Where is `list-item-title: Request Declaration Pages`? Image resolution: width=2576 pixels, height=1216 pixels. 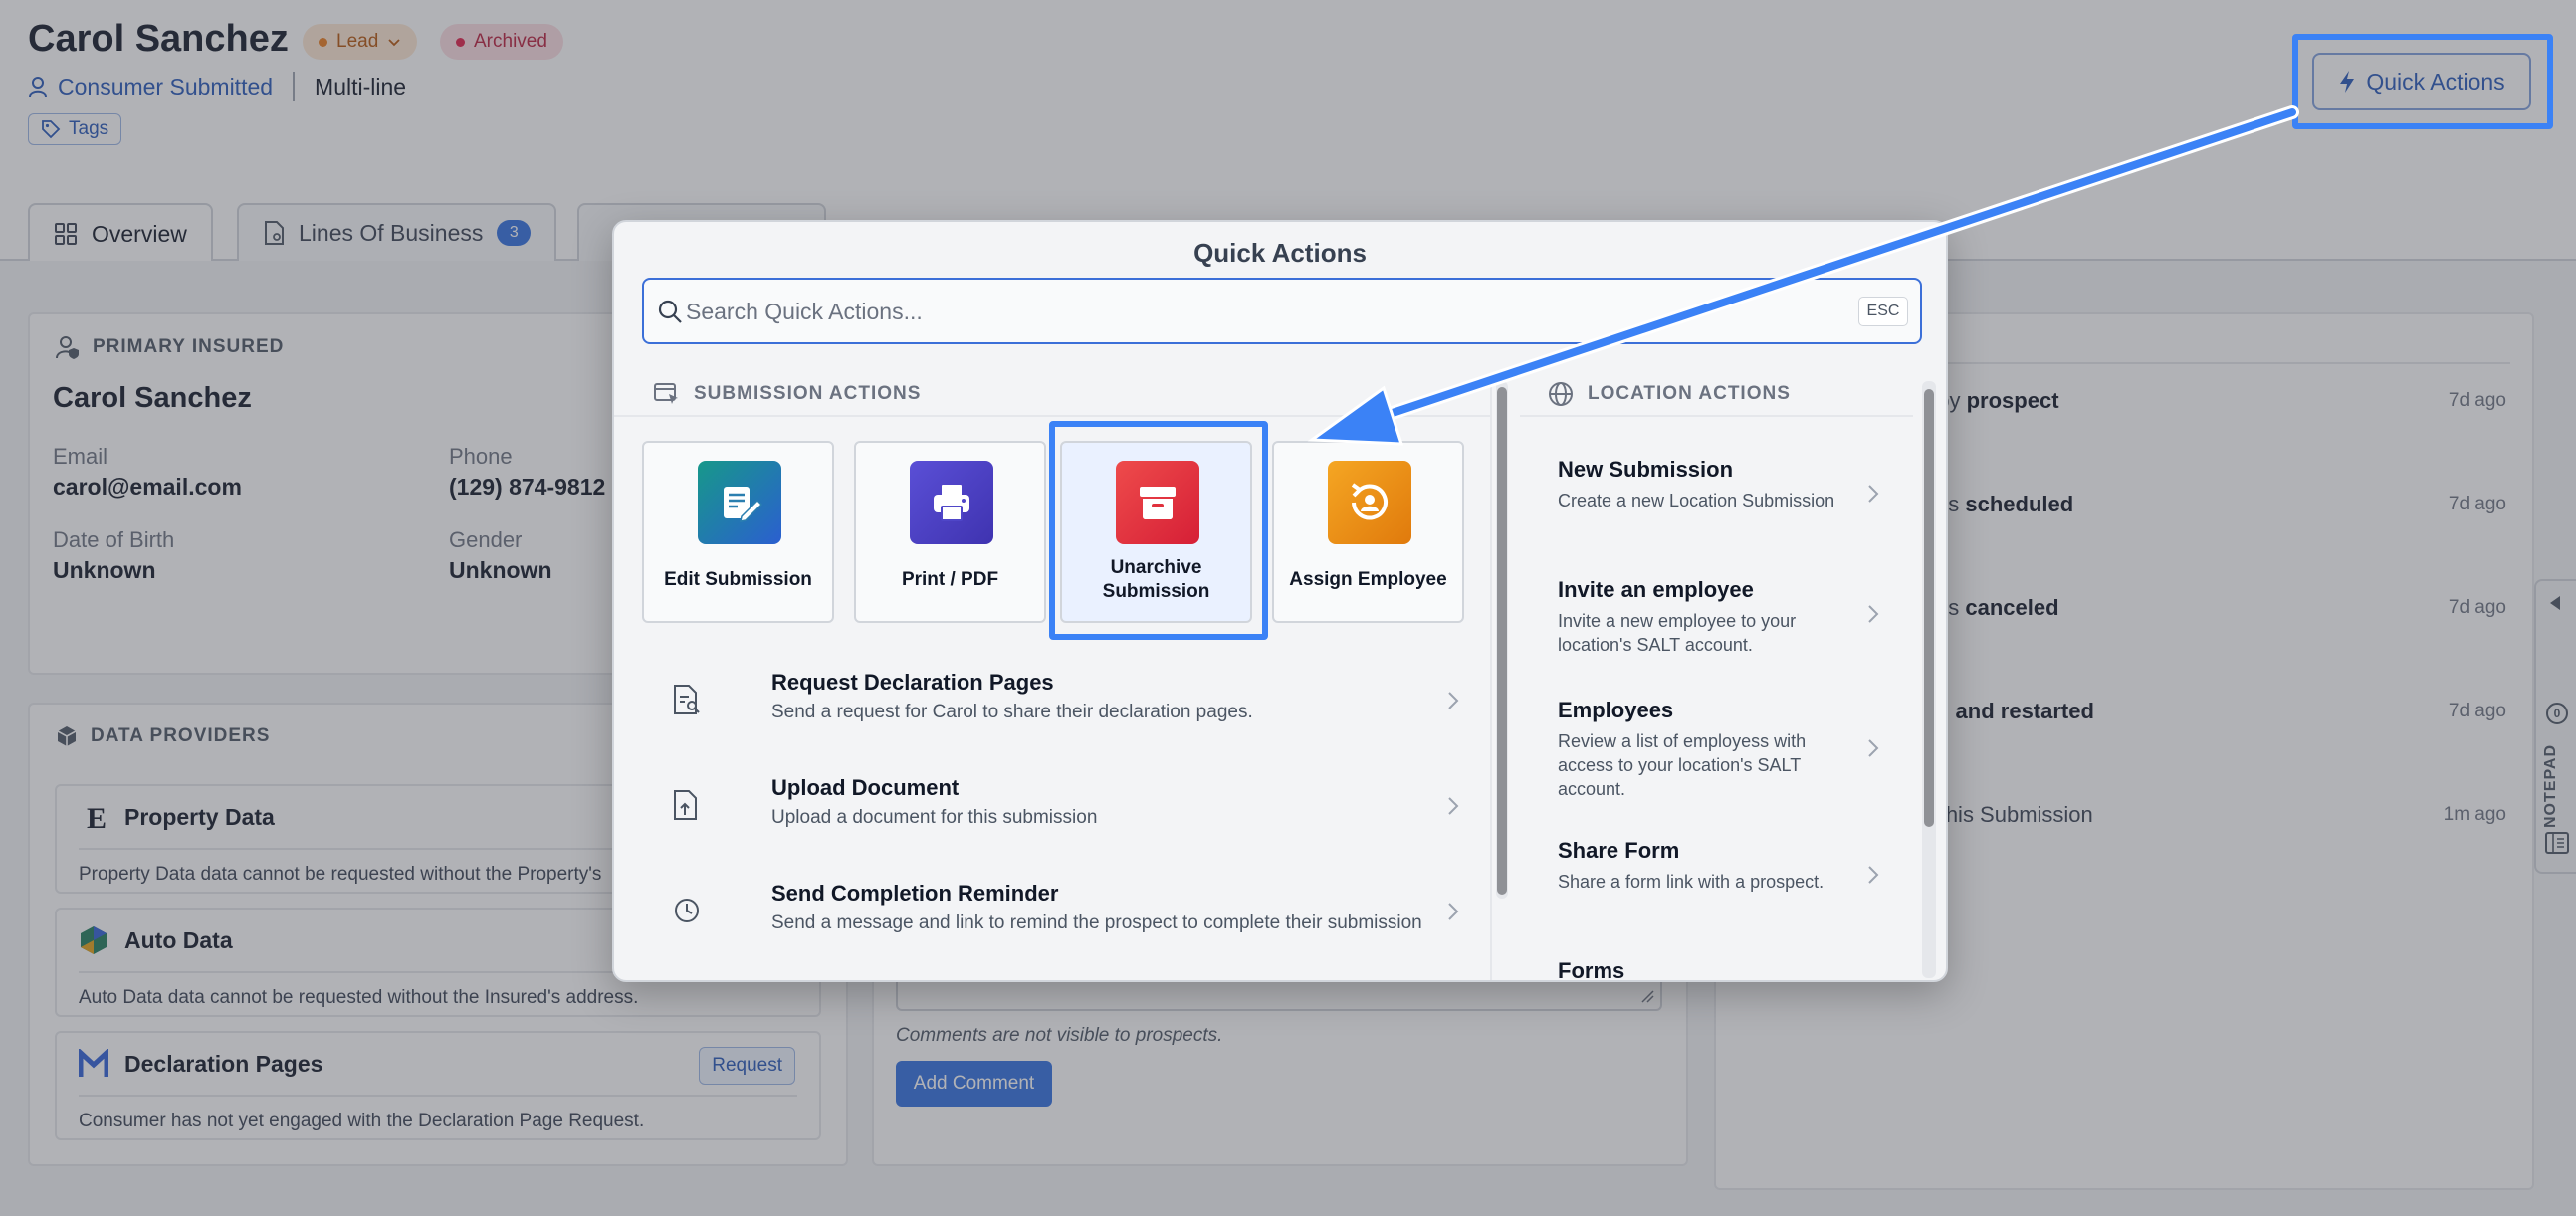 list-item-title: Request Declaration Pages is located at coordinates (912, 682).